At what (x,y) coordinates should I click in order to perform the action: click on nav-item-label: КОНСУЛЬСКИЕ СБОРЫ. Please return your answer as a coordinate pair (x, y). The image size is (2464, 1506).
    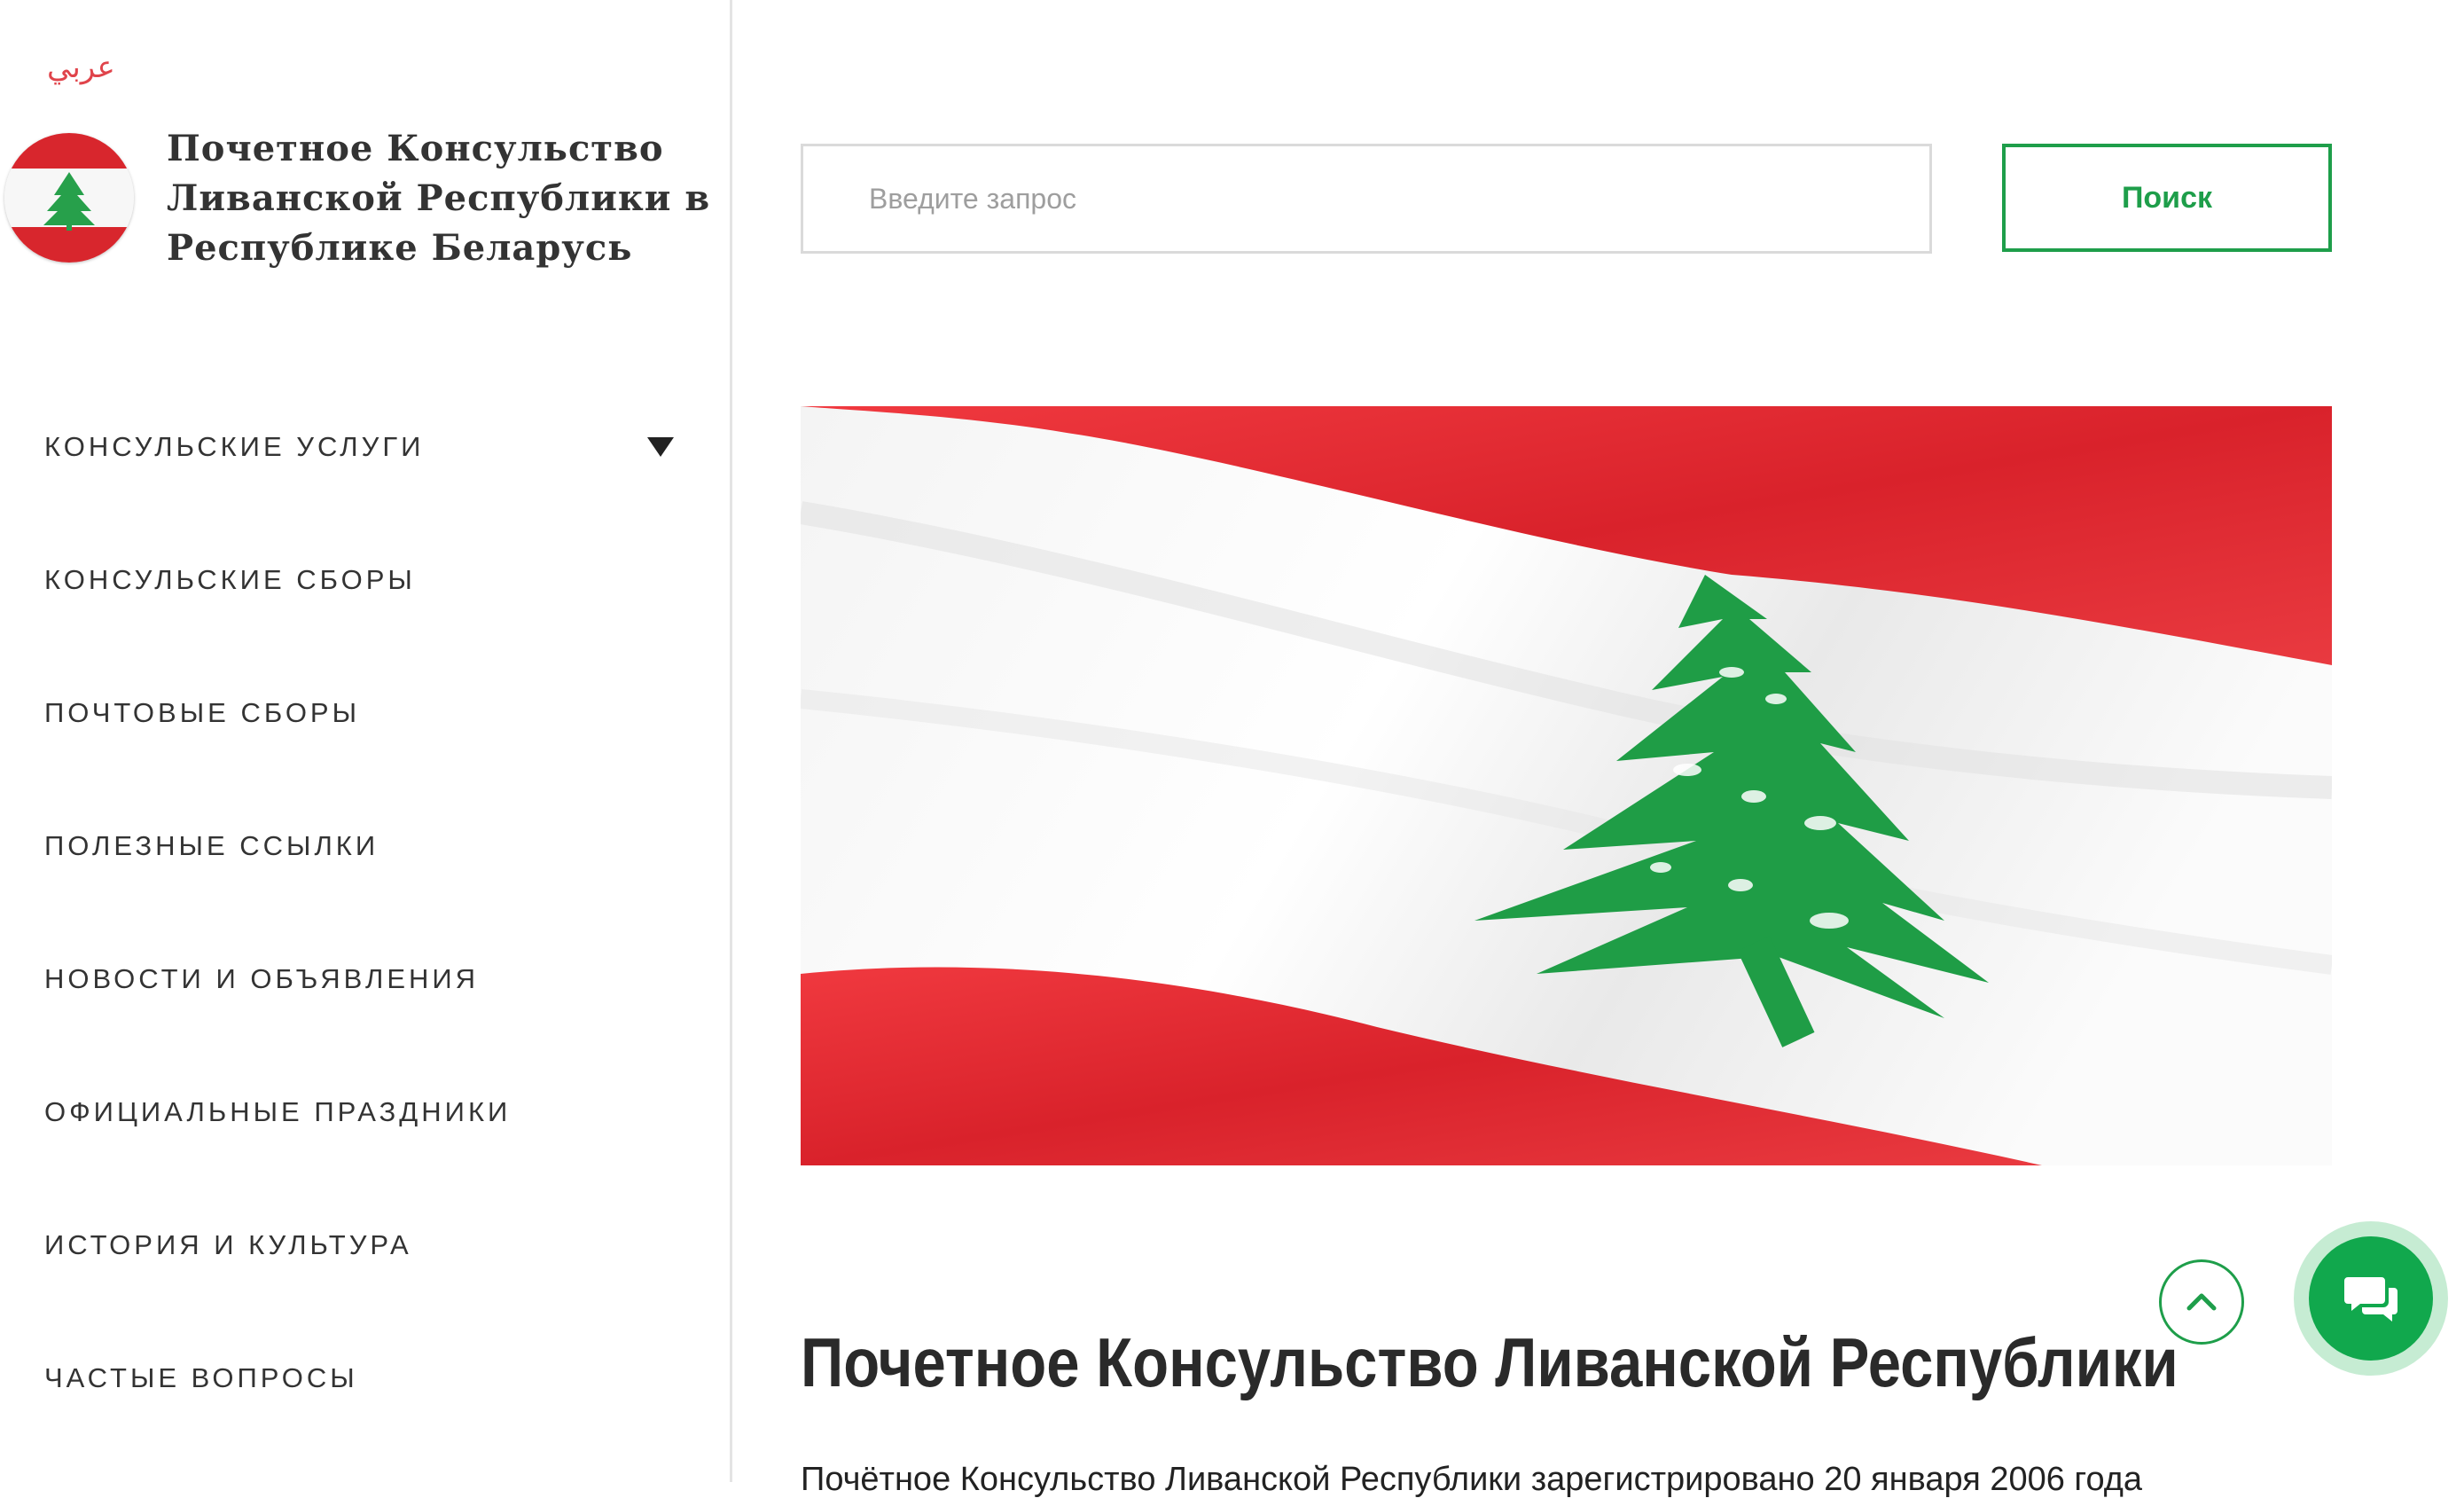
    Looking at the image, I should click on (230, 580).